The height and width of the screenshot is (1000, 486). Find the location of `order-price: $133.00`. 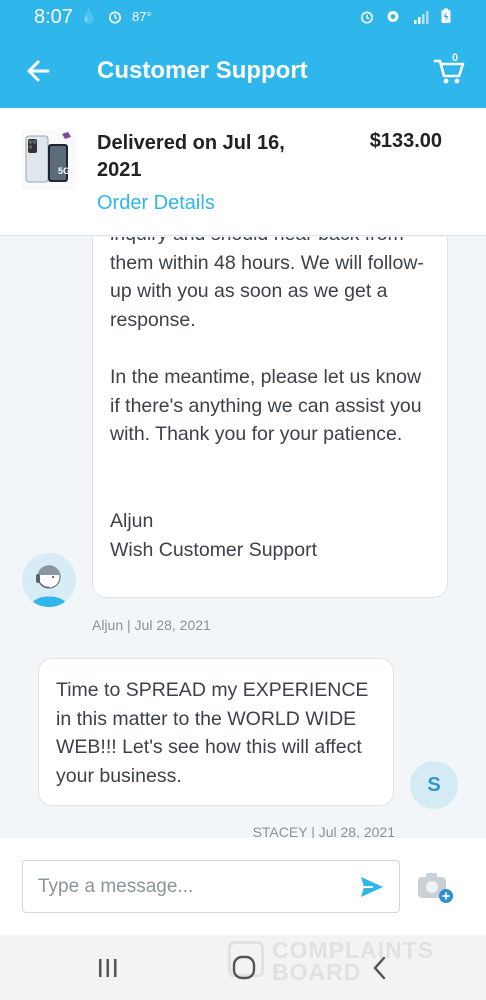

order-price: $133.00 is located at coordinates (405, 141).